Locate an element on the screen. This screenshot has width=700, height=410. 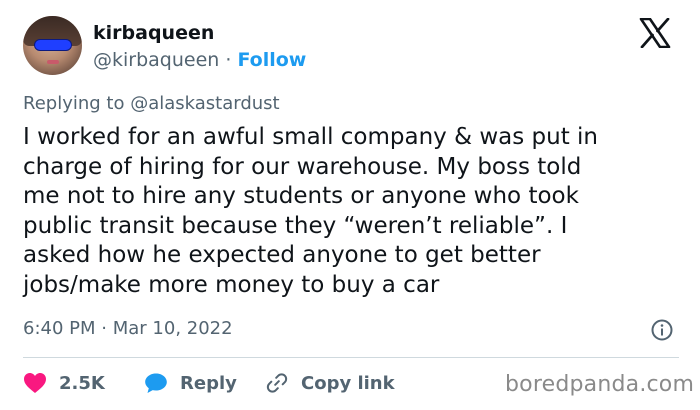
author-handle-line: @kirbaqueen · Follow is located at coordinates (199, 60).